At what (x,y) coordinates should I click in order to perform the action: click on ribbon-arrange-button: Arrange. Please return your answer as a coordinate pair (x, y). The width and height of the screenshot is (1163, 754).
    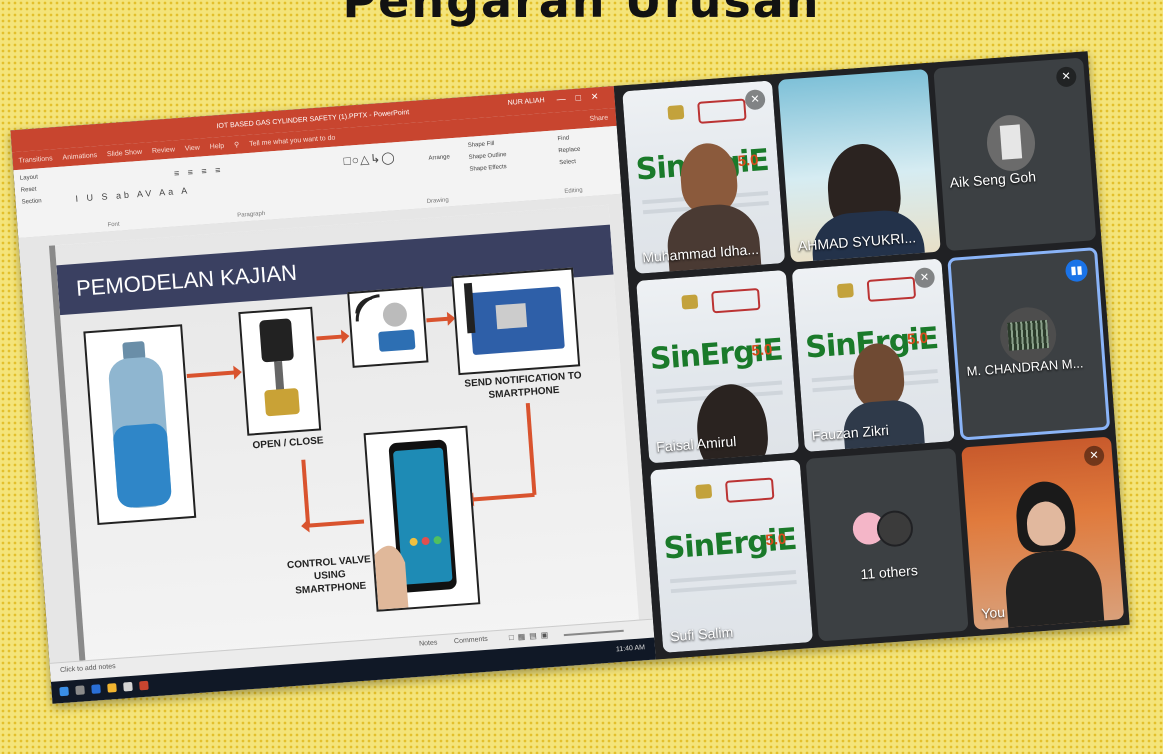
    Looking at the image, I should click on (439, 158).